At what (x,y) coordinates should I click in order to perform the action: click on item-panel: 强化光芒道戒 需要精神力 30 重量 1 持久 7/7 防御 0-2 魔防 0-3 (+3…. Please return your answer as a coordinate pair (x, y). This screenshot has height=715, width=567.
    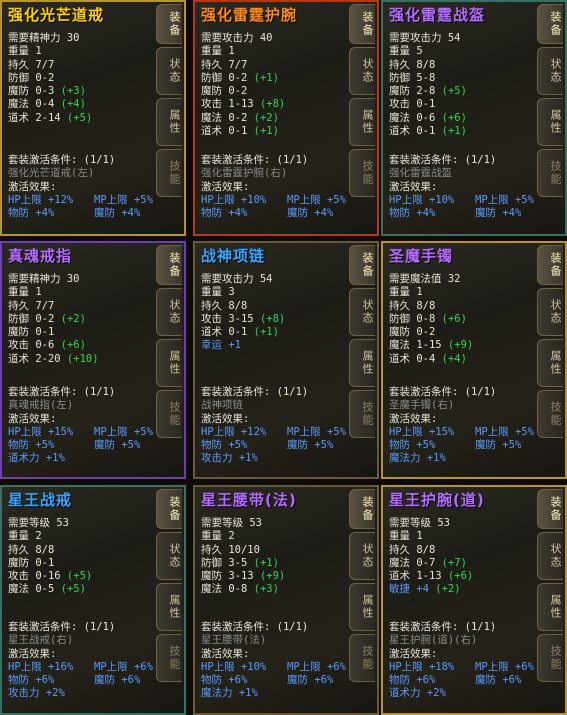
    Looking at the image, I should click on (93, 118).